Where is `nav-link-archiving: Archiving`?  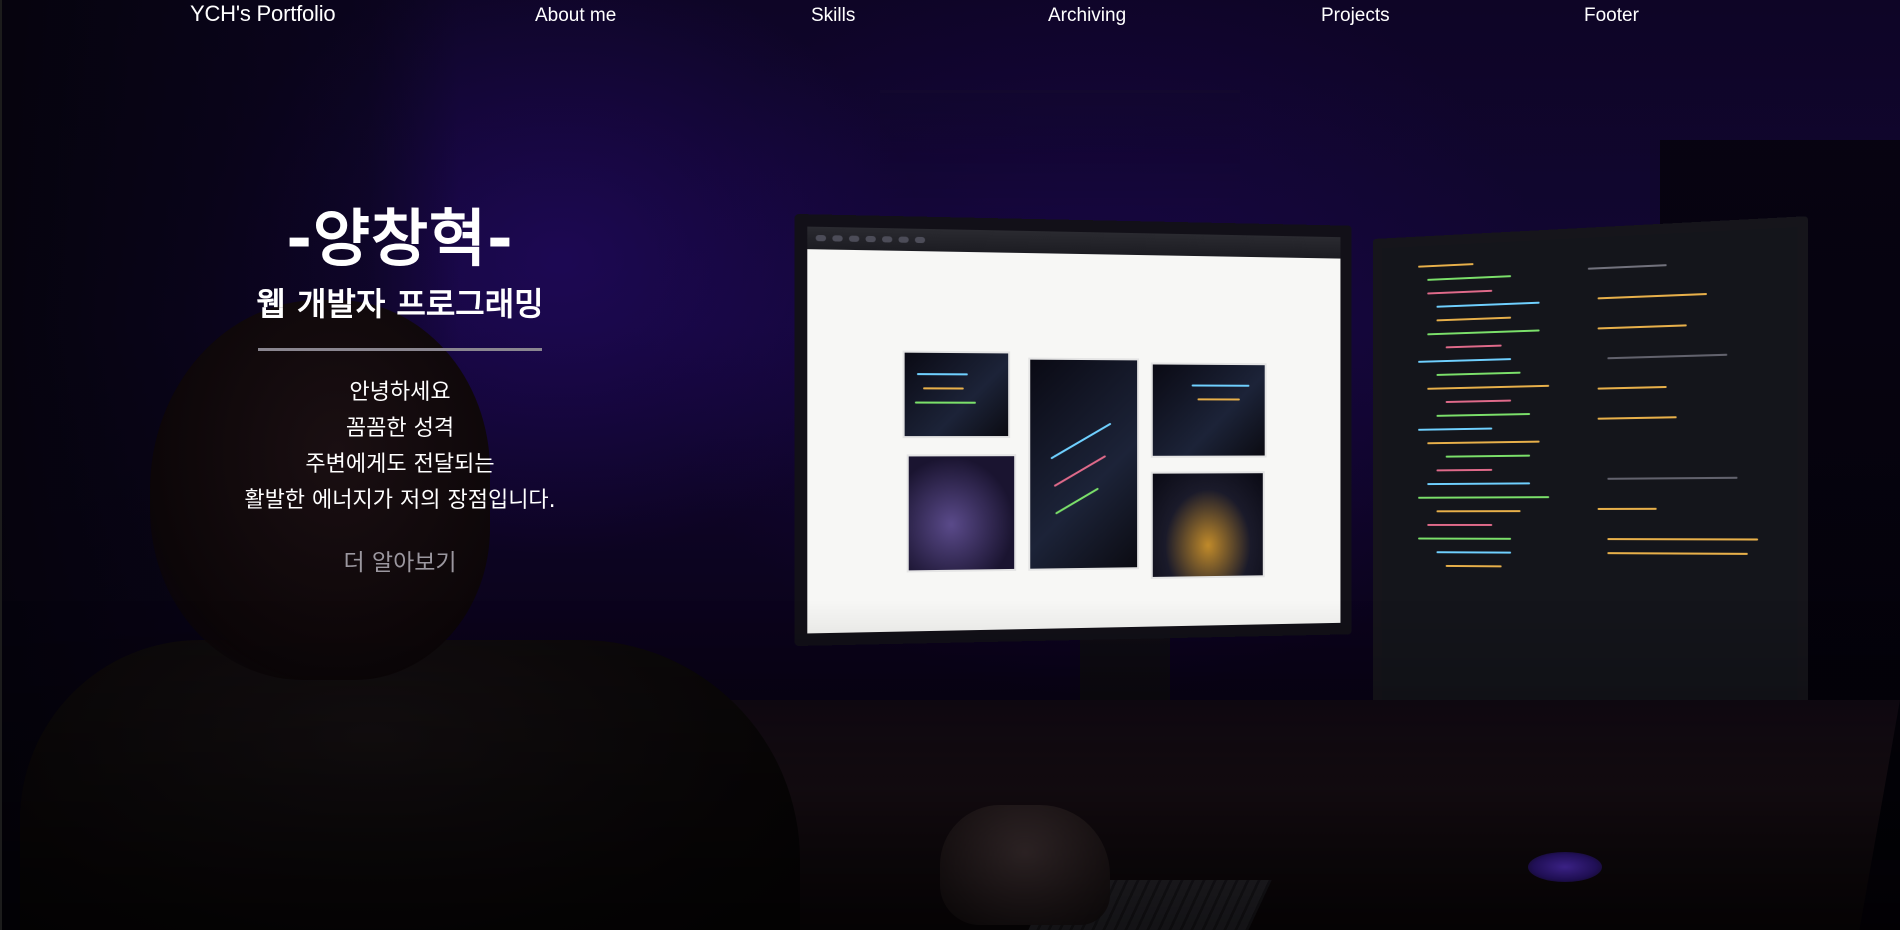 nav-link-archiving: Archiving is located at coordinates (1087, 16).